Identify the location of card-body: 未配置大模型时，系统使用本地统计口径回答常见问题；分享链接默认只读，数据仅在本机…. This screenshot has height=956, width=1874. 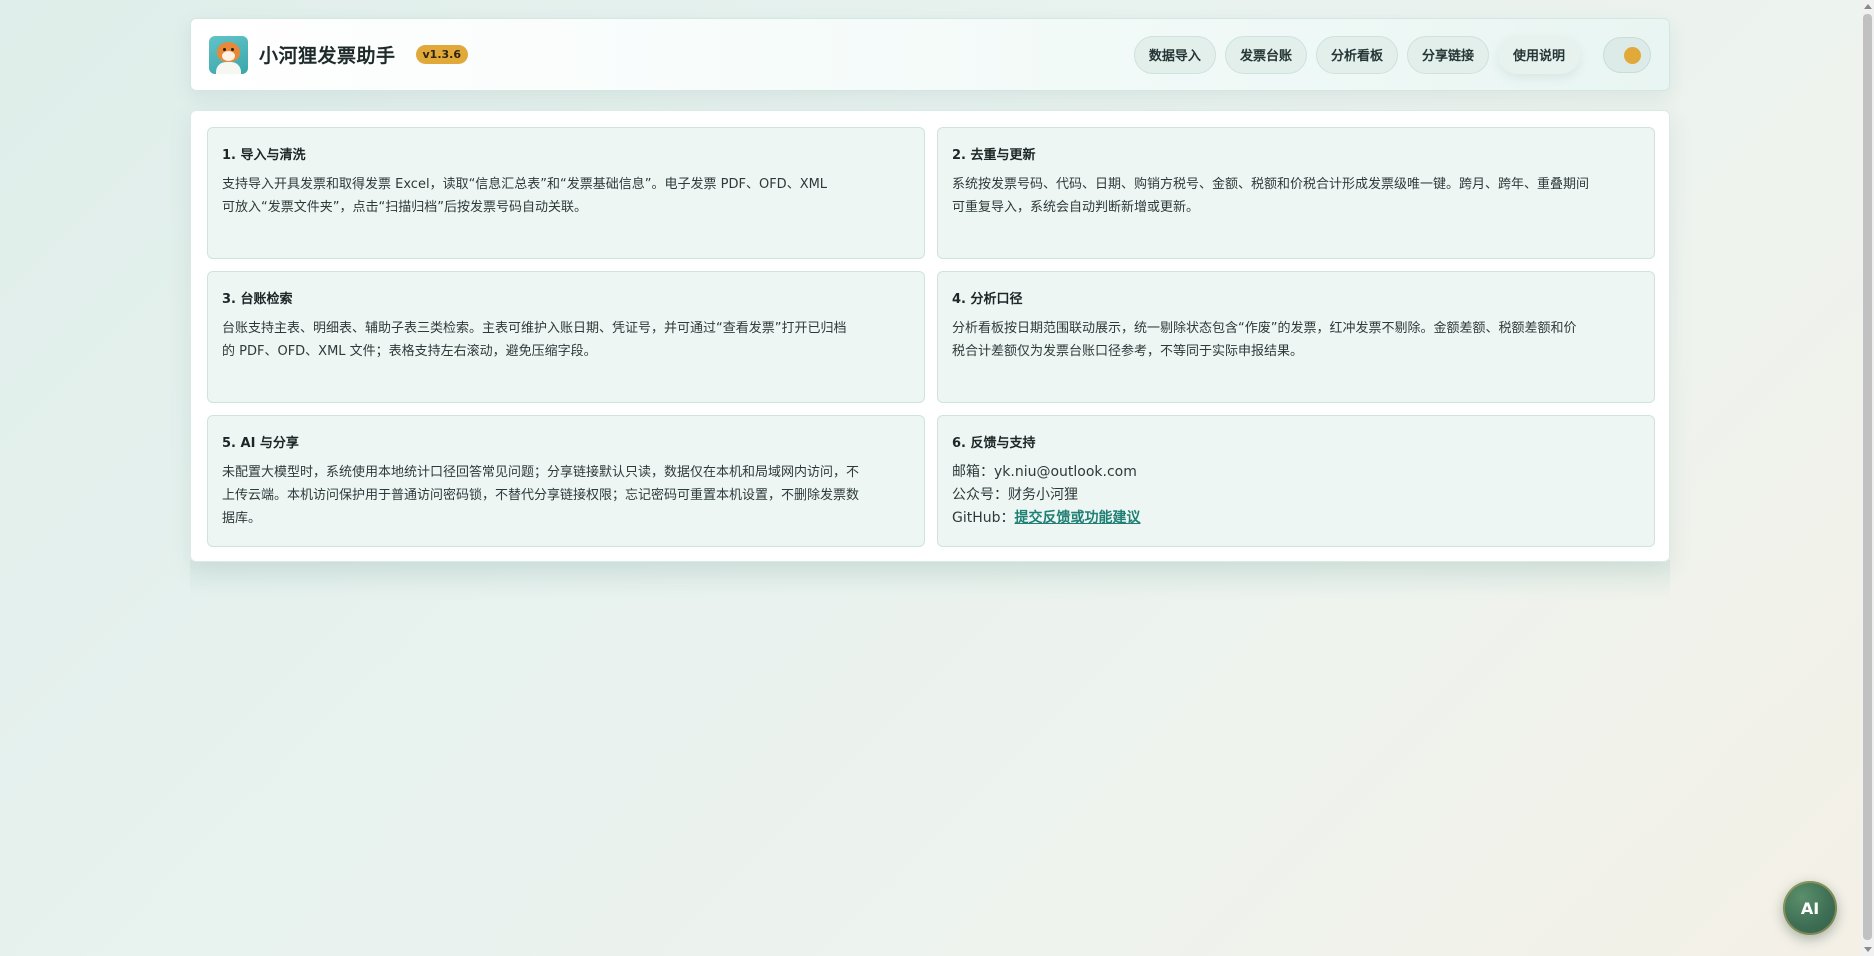
(541, 495).